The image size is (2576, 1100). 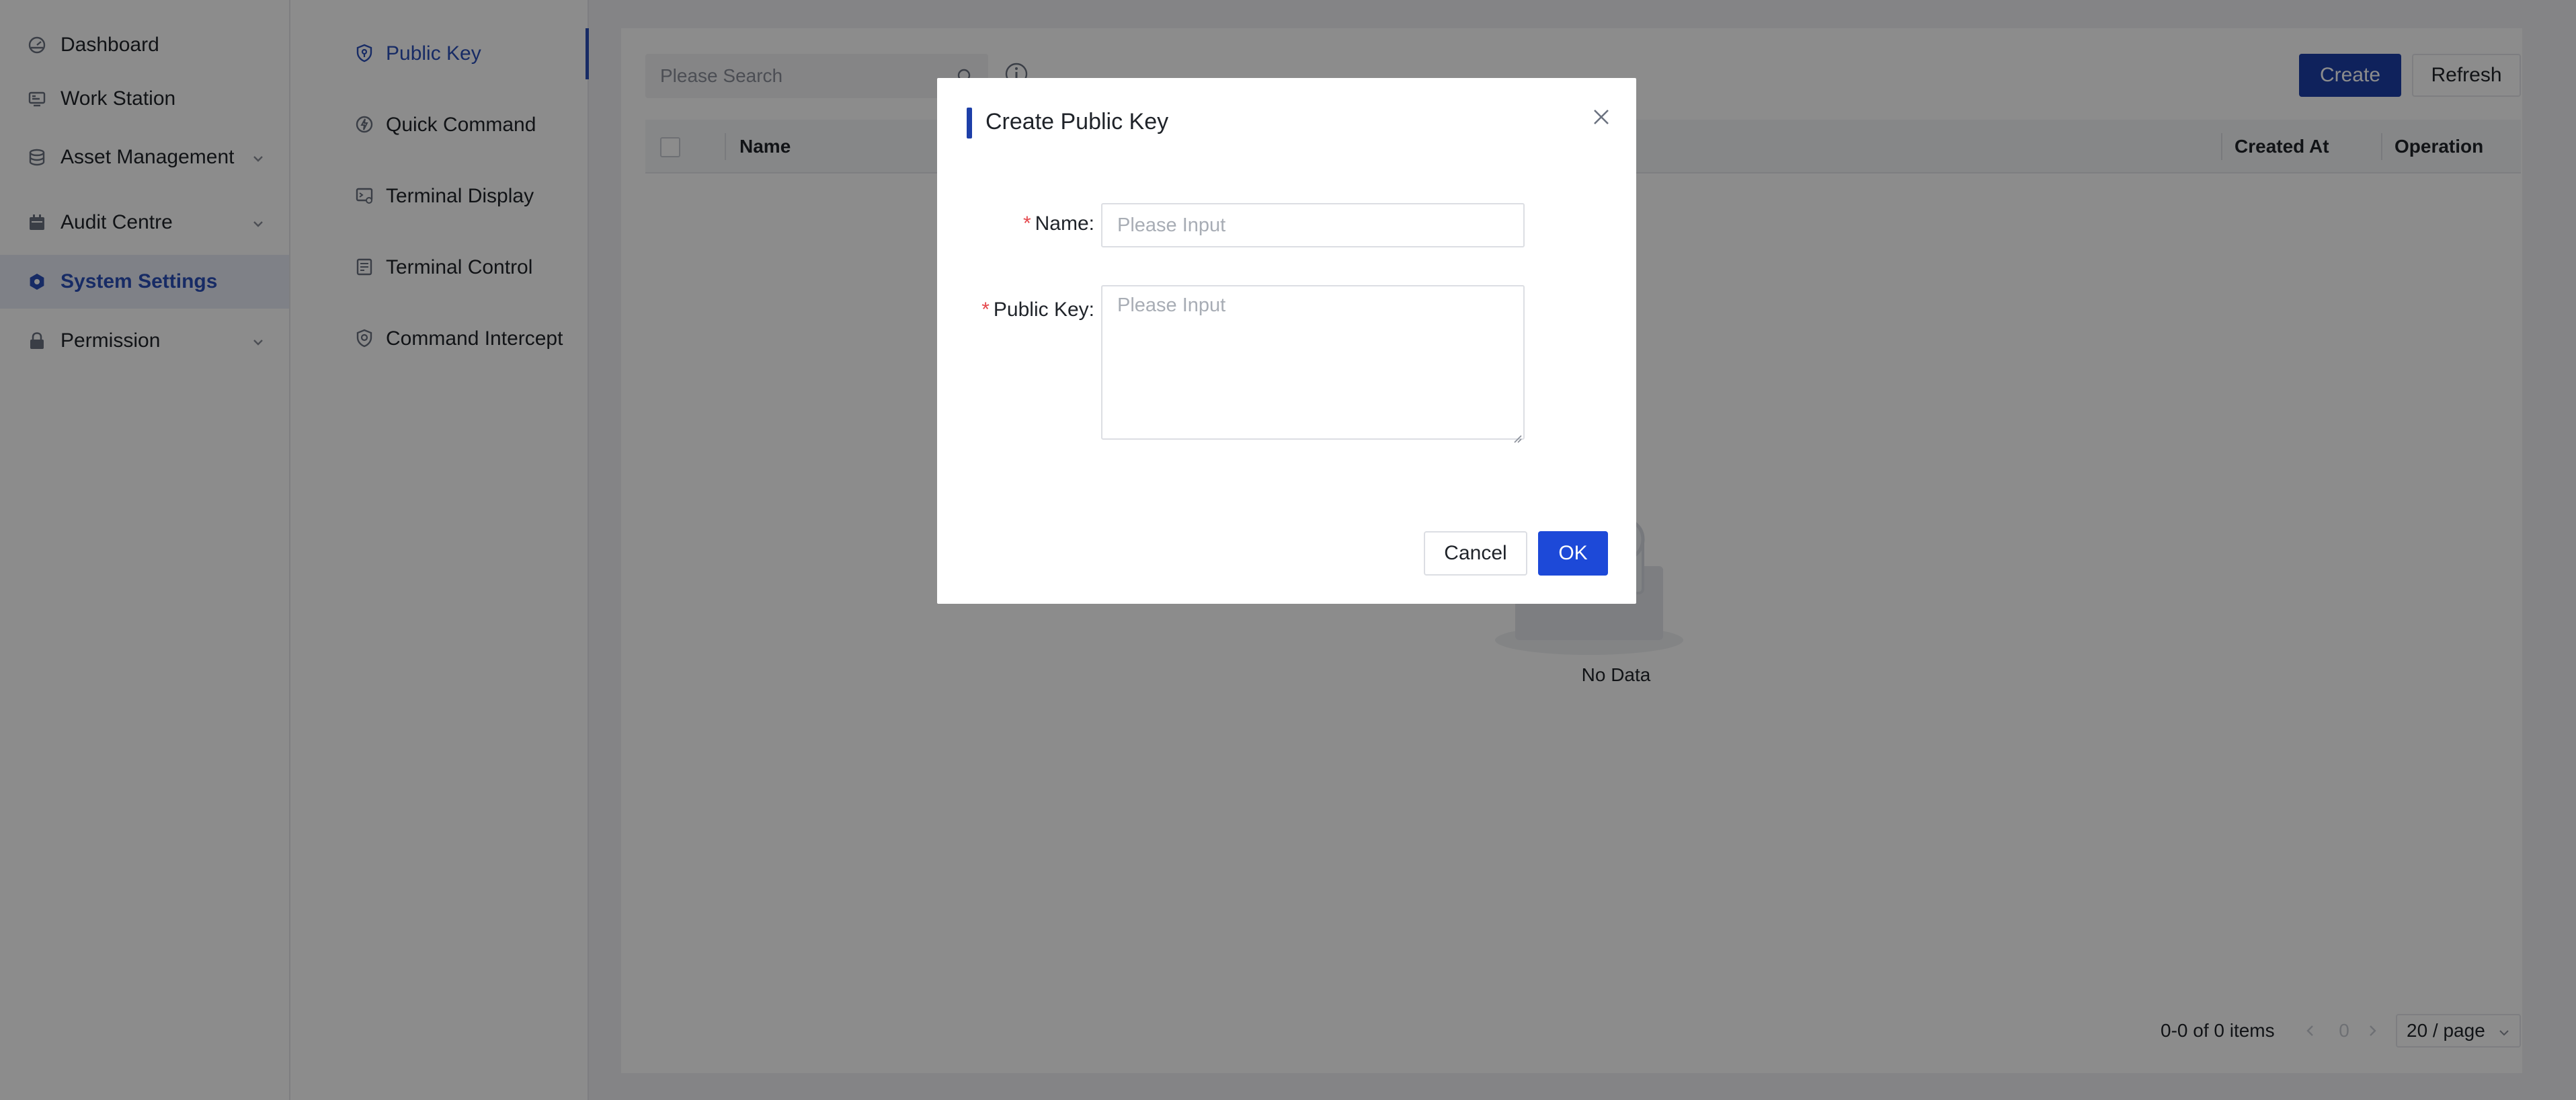 What do you see at coordinates (1058, 224) in the screenshot?
I see `name-field-label: * Name:` at bounding box center [1058, 224].